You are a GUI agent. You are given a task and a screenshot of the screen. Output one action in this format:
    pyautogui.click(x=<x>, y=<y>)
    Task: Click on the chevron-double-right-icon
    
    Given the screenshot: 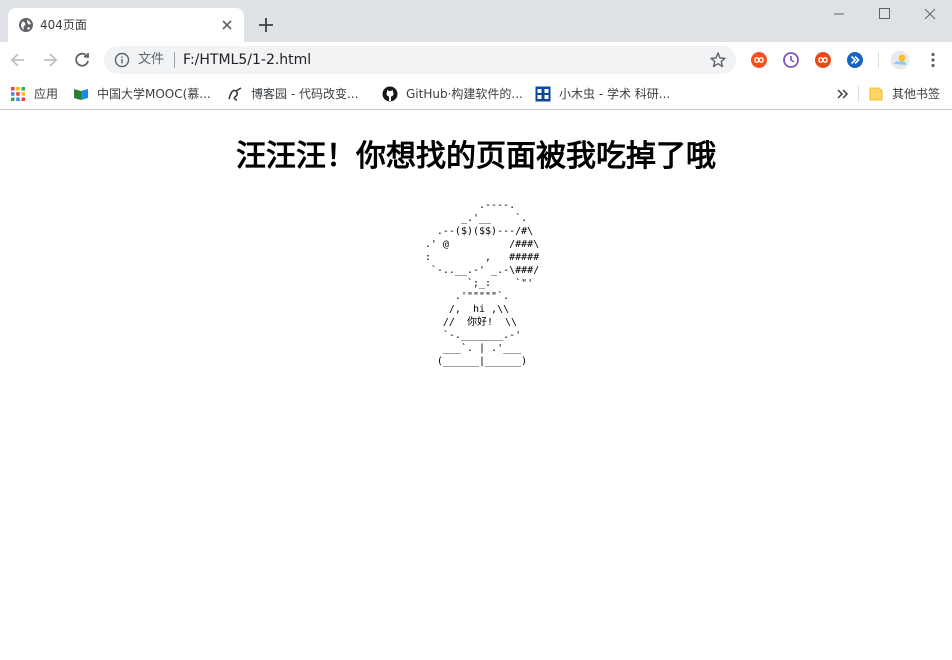 What is the action you would take?
    pyautogui.click(x=843, y=94)
    